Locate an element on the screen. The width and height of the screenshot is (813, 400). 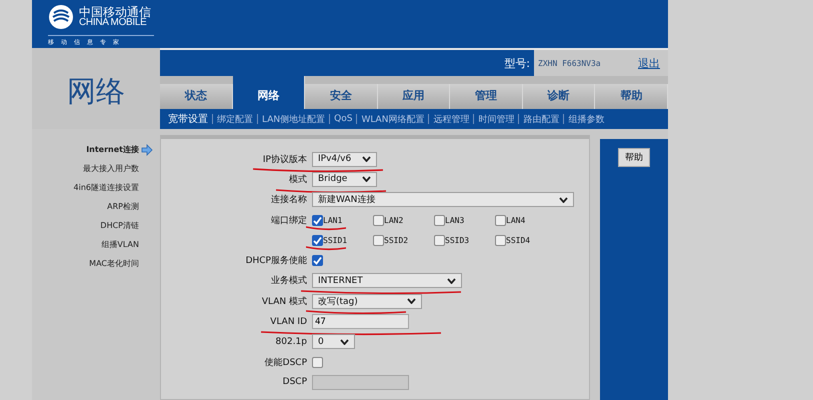
model-value: ZXHN F663NV3a is located at coordinates (569, 63).